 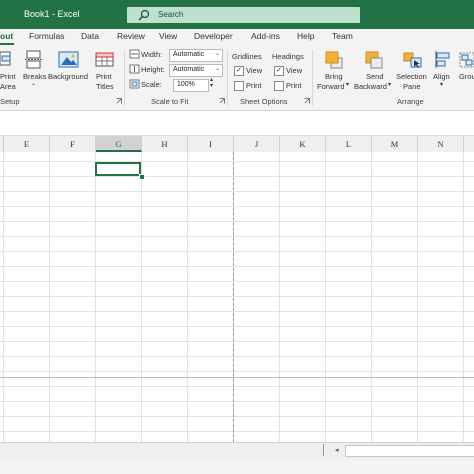 What do you see at coordinates (288, 56) in the screenshot?
I see `headings-label: Headings` at bounding box center [288, 56].